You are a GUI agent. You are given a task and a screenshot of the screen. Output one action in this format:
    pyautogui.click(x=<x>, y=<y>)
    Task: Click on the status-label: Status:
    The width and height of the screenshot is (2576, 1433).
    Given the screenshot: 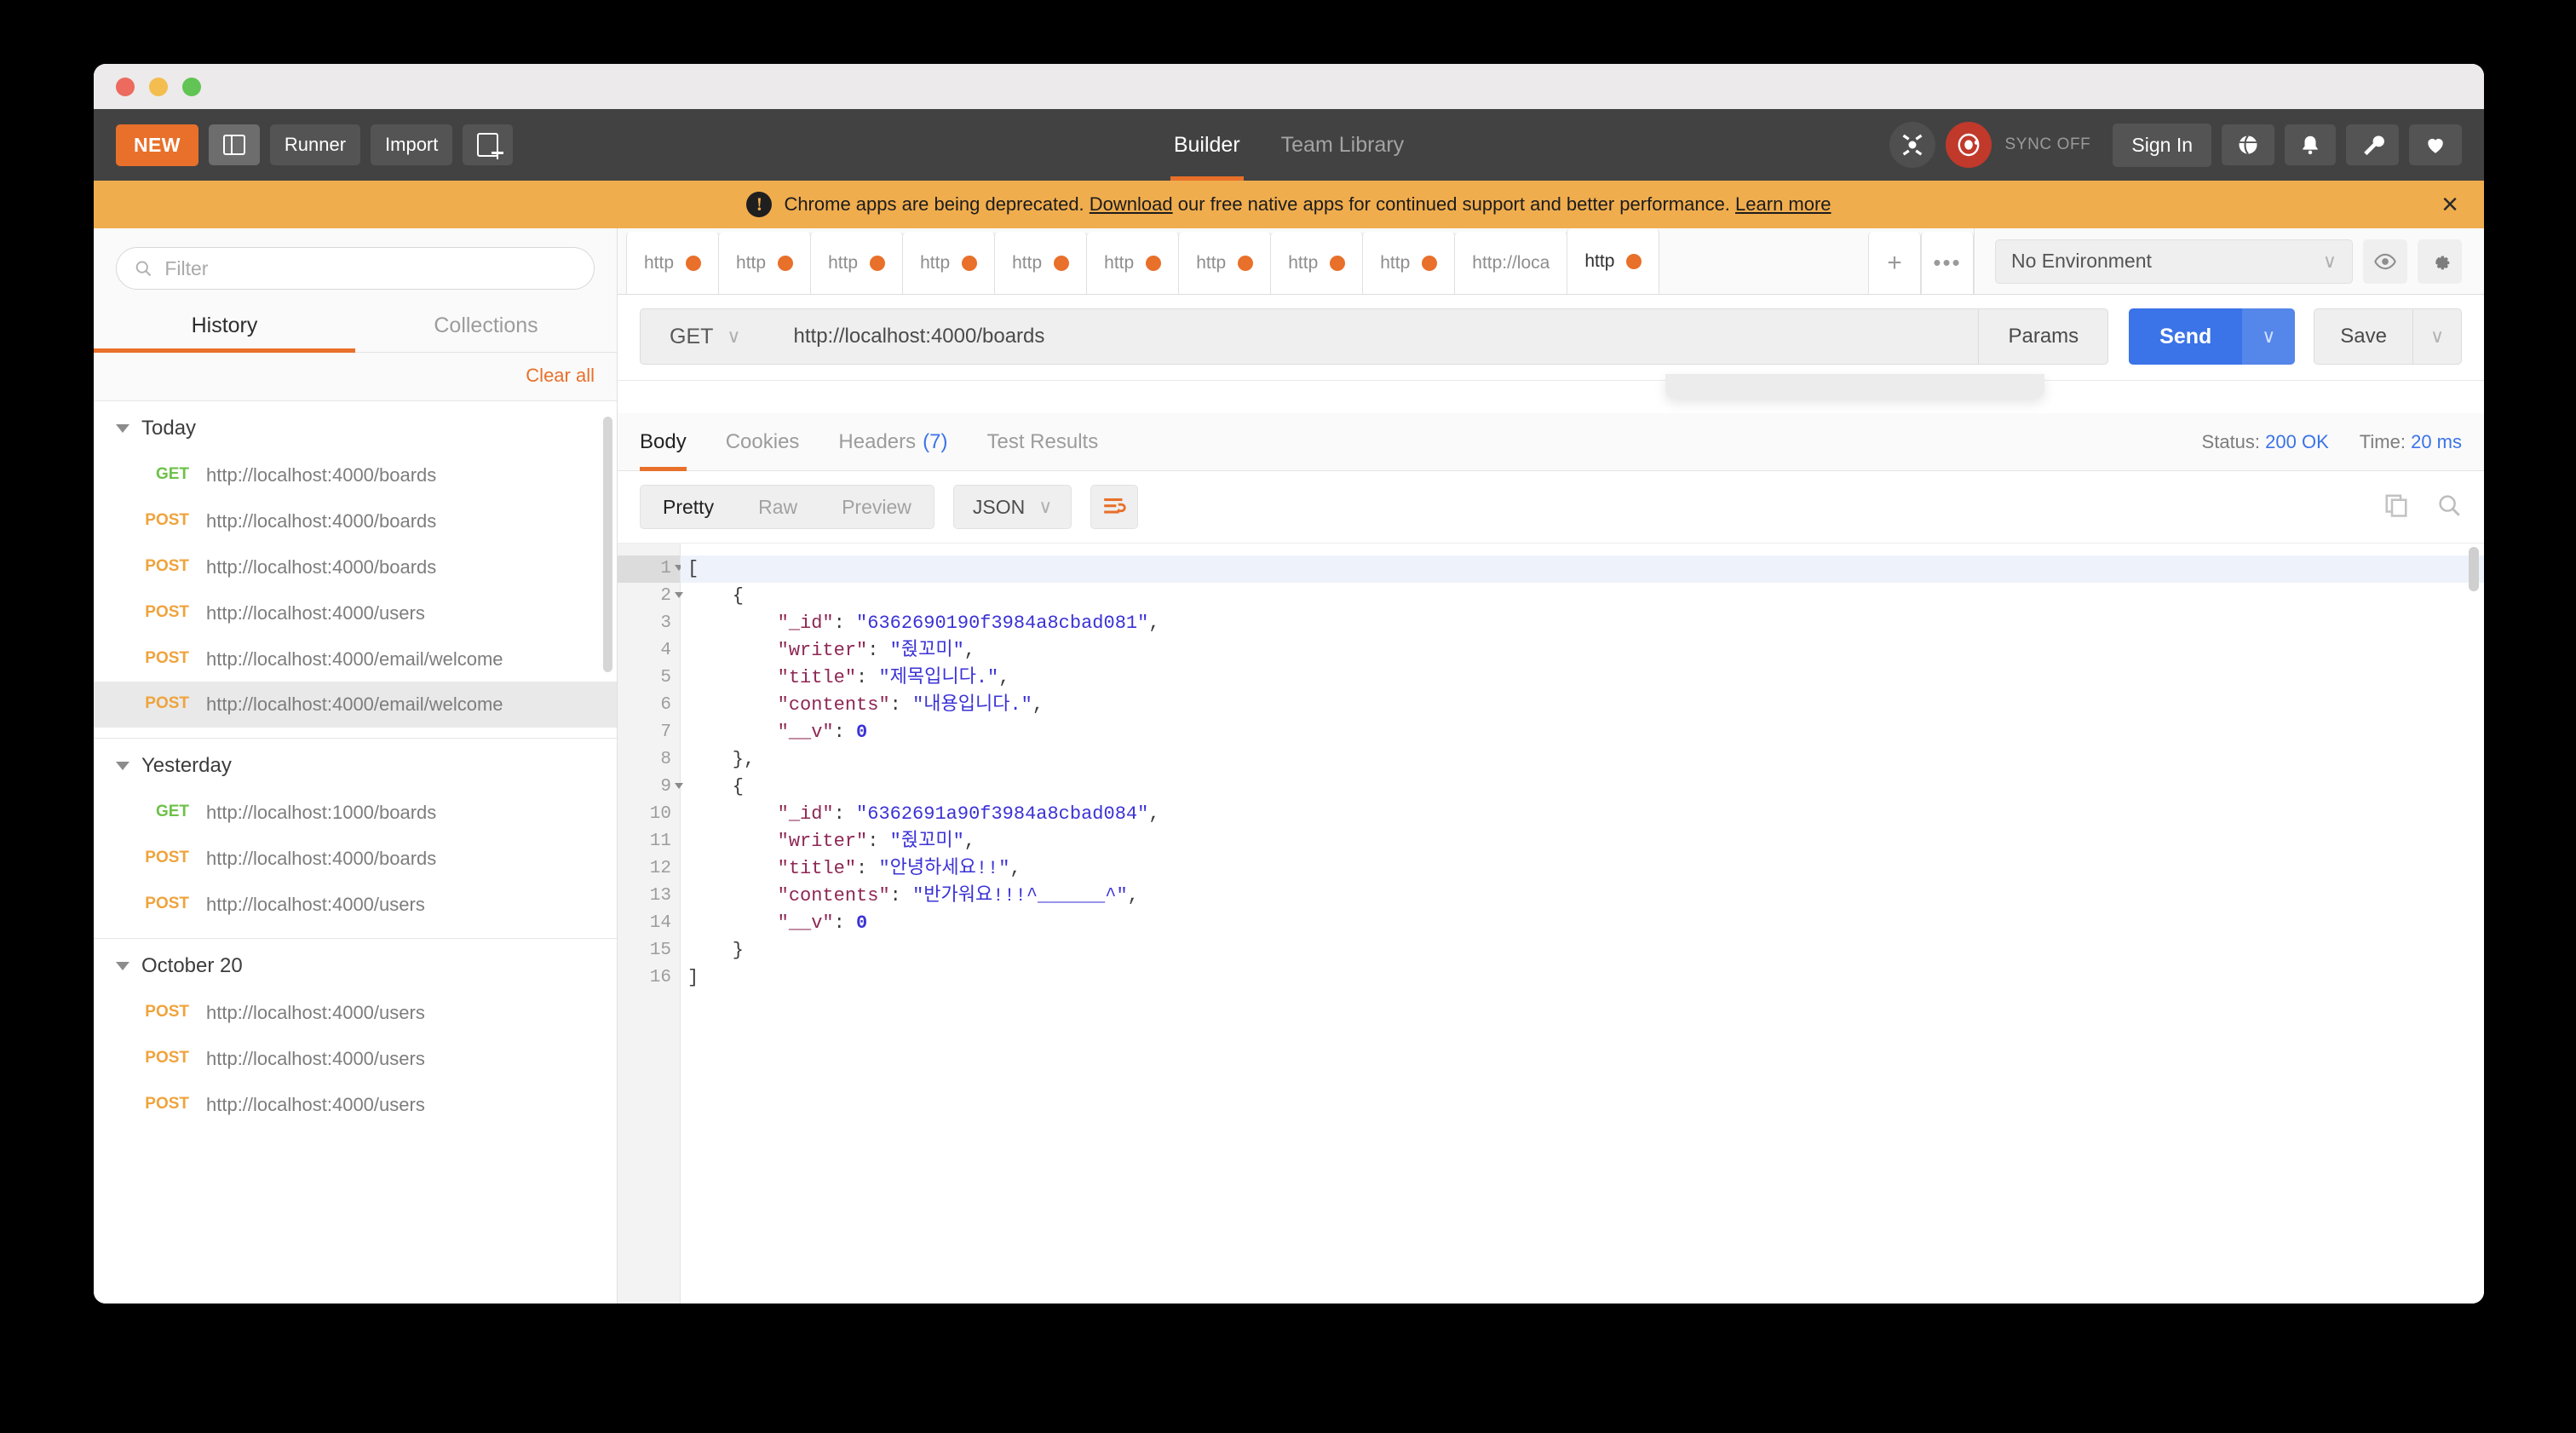 What is the action you would take?
    pyautogui.click(x=2231, y=441)
    